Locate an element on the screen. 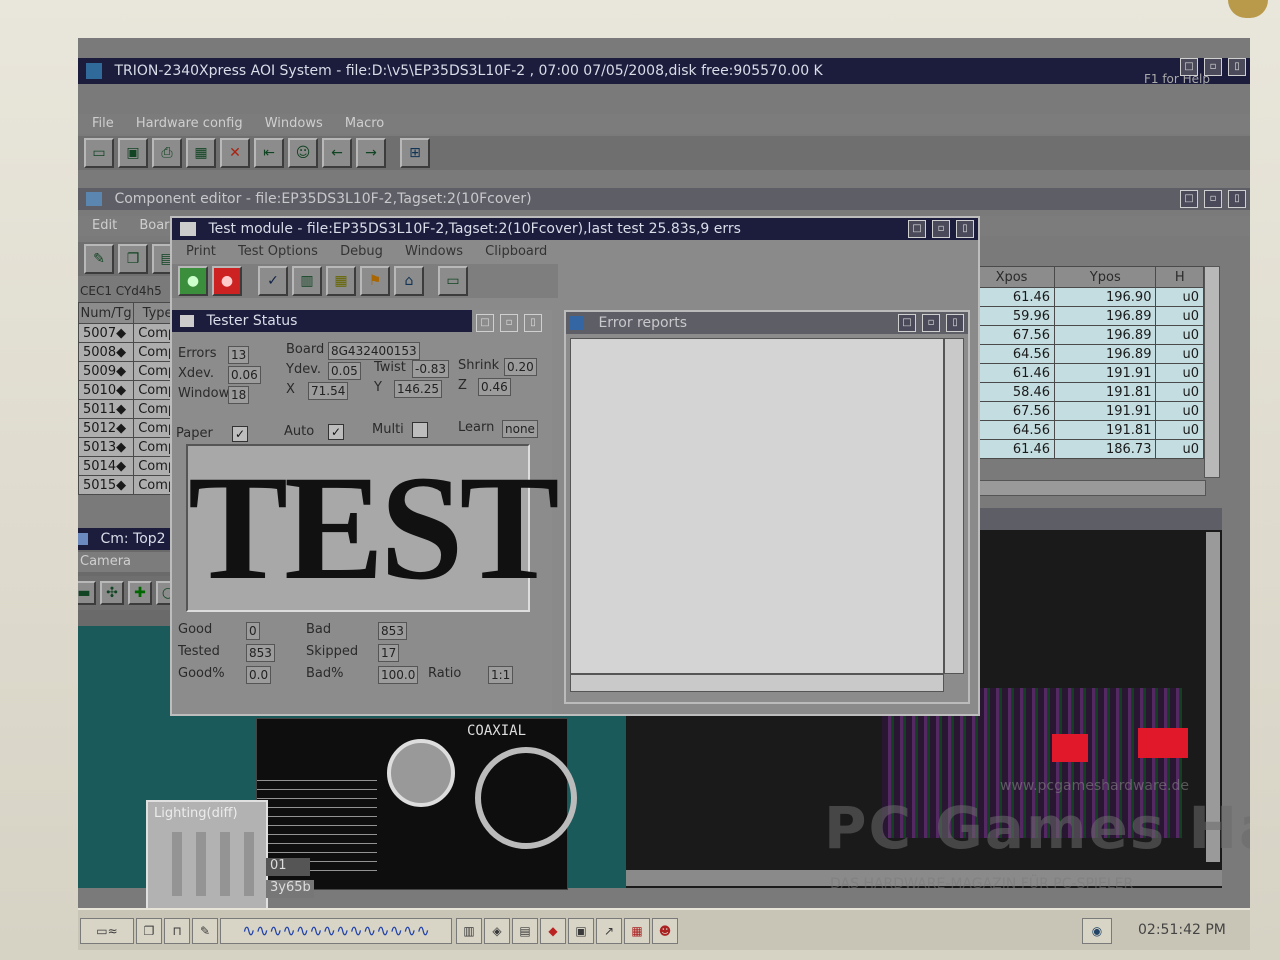 The height and width of the screenshot is (960, 1280). network-icon: ⊞ is located at coordinates (415, 153).